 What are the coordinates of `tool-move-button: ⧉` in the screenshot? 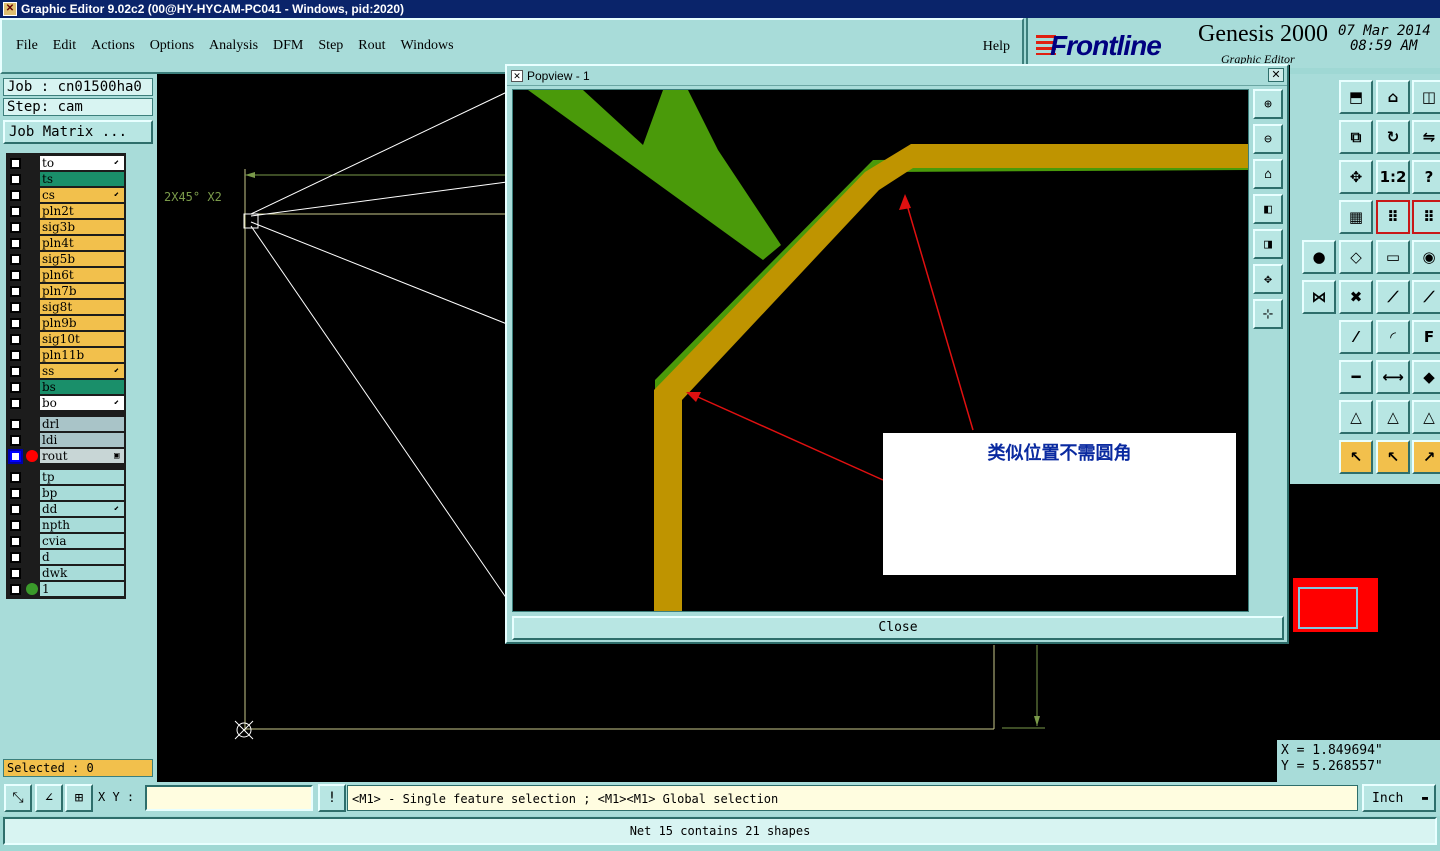 It's located at (1356, 137).